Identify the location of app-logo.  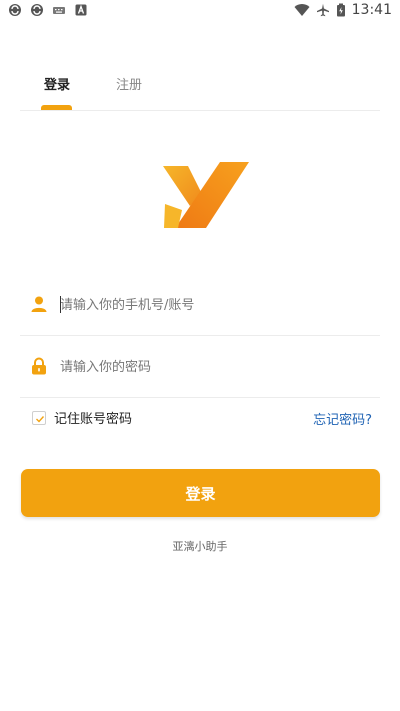
(206, 195).